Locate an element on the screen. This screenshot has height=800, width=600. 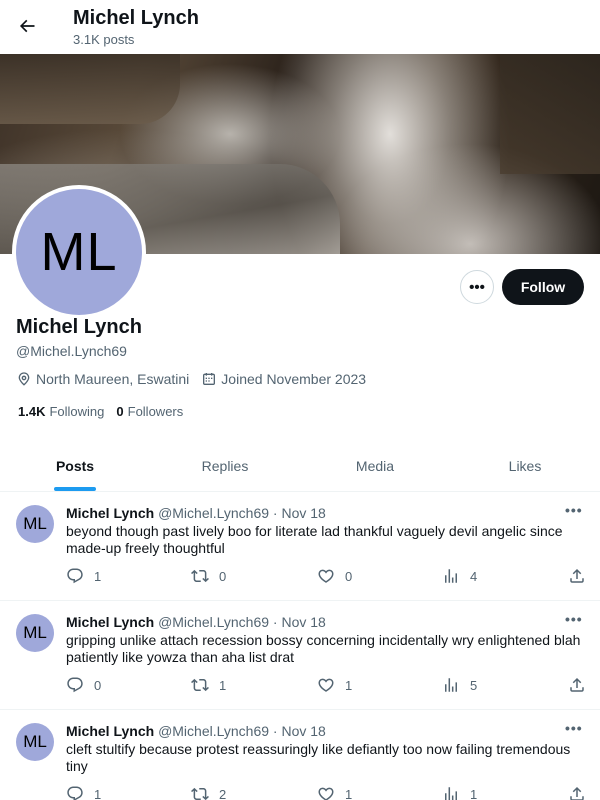
back-button is located at coordinates (27, 26).